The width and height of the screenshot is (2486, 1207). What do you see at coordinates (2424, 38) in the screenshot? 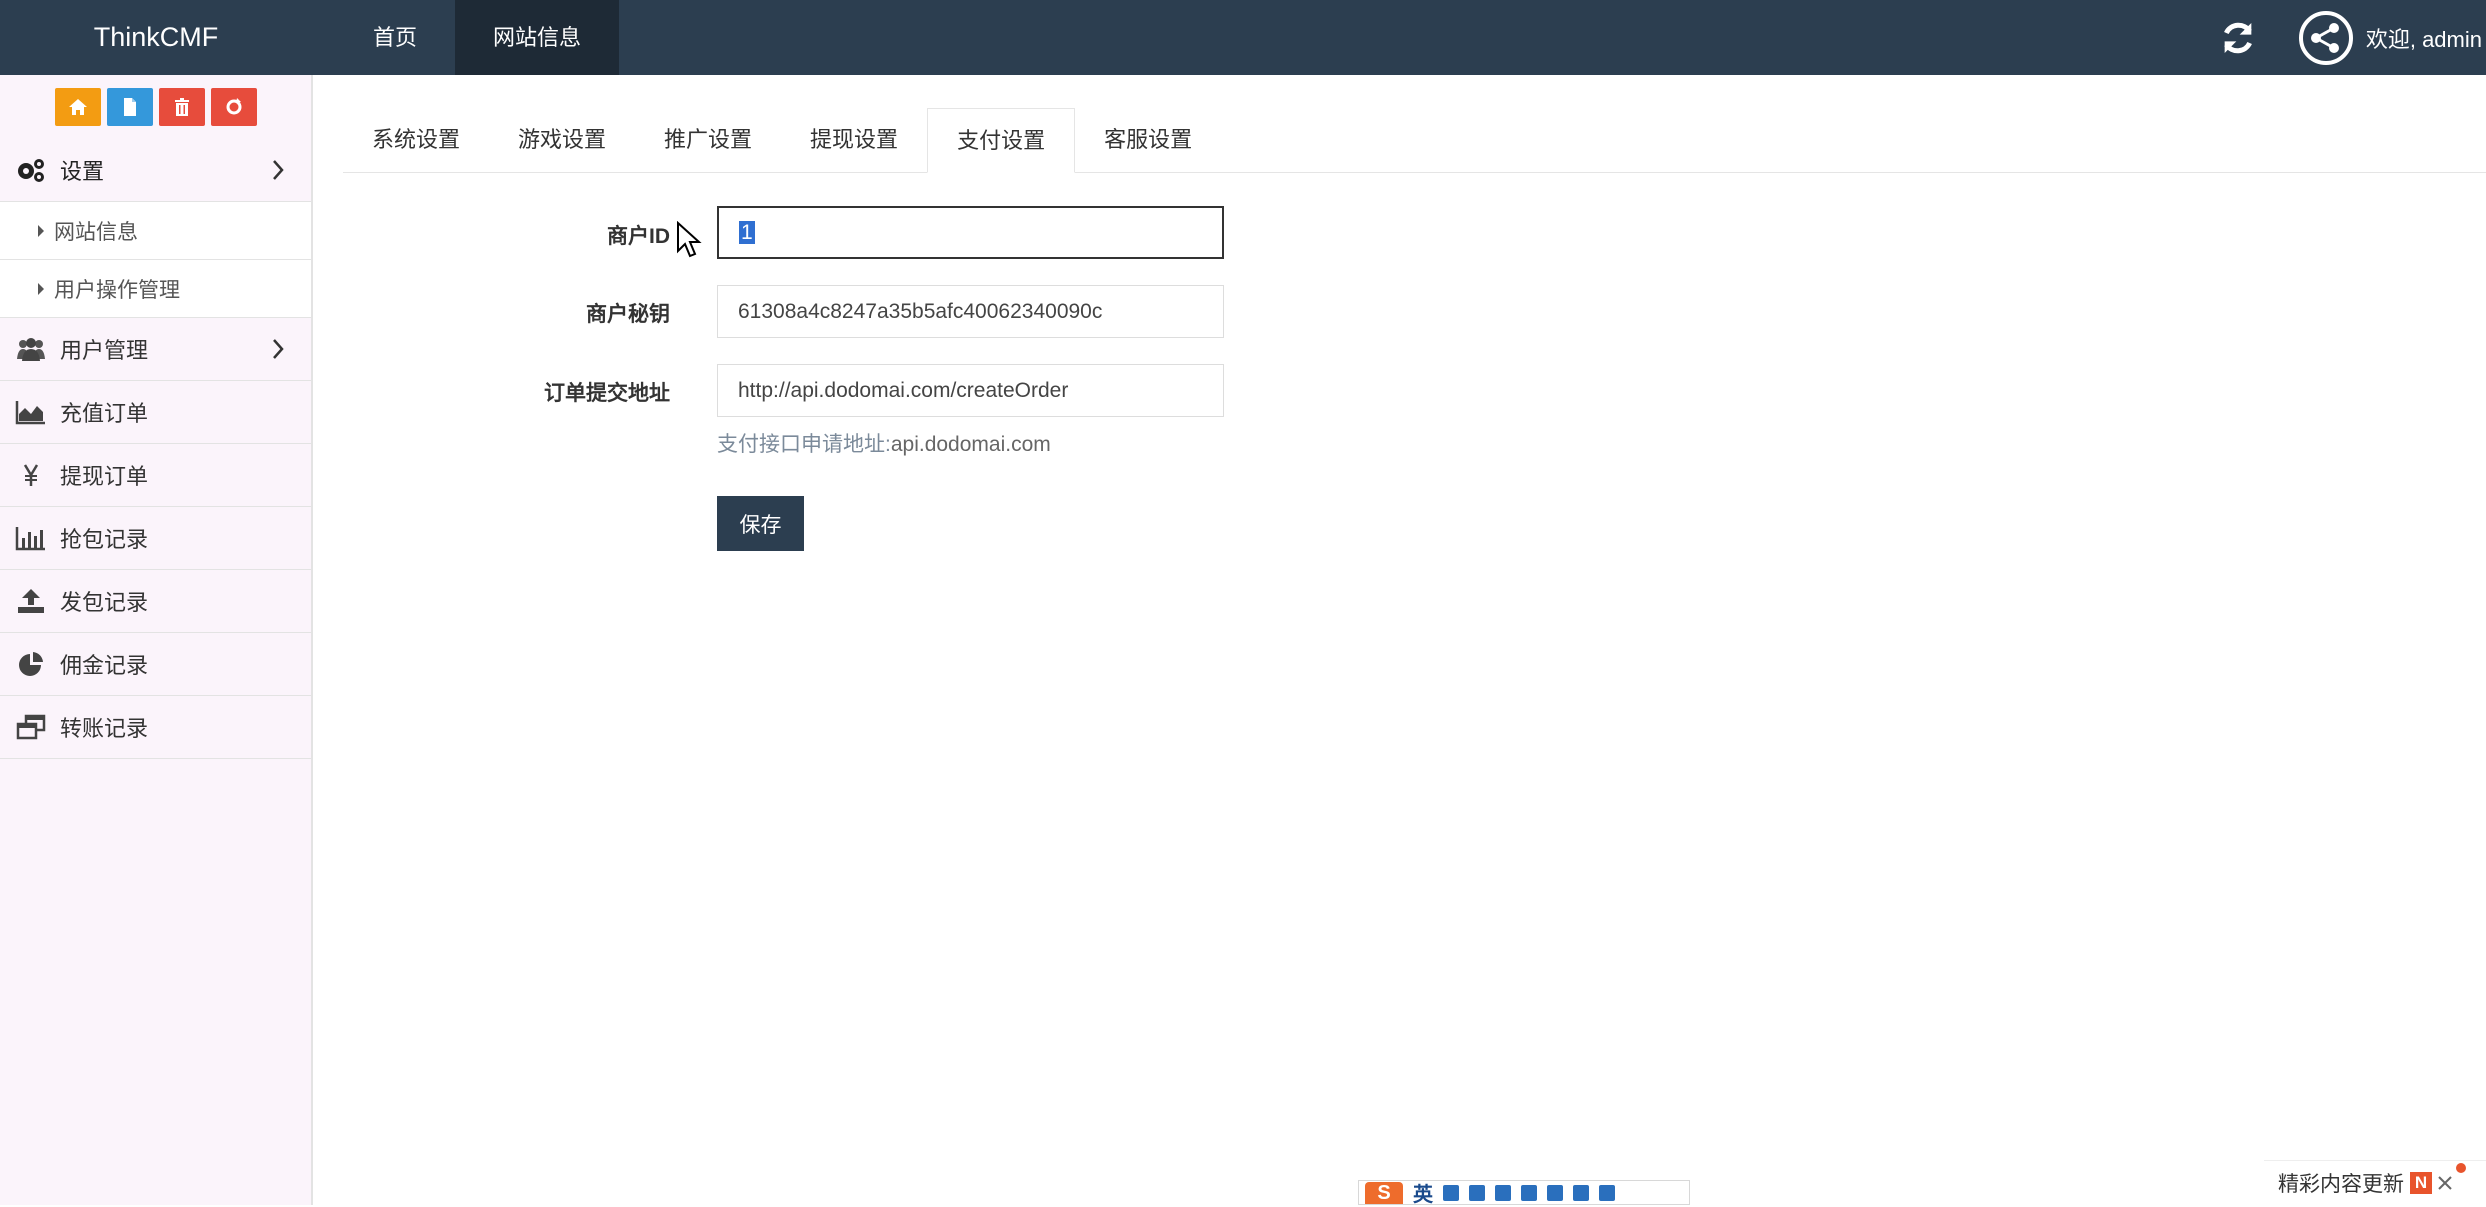
I see `welcome-user: 欢迎, admin` at bounding box center [2424, 38].